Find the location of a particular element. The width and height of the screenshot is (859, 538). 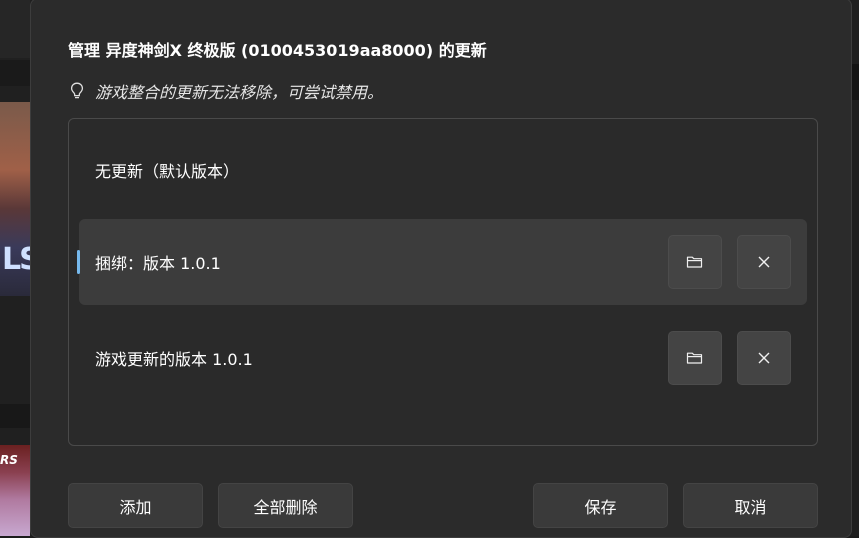

list-item-label: 无更新（默认版本） is located at coordinates (167, 171).